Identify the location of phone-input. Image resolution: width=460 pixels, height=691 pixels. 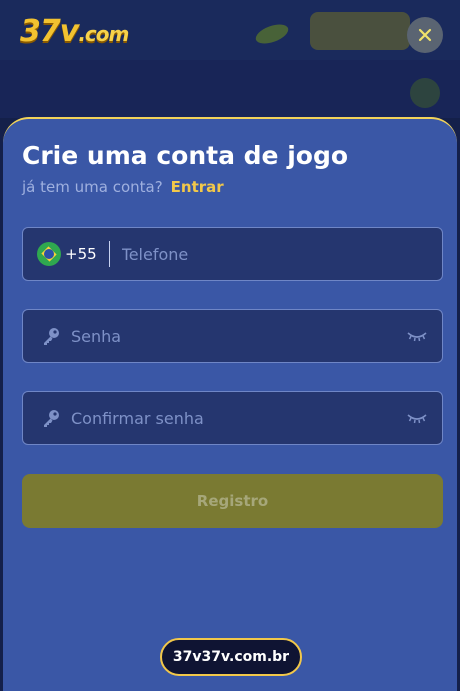
(281, 254).